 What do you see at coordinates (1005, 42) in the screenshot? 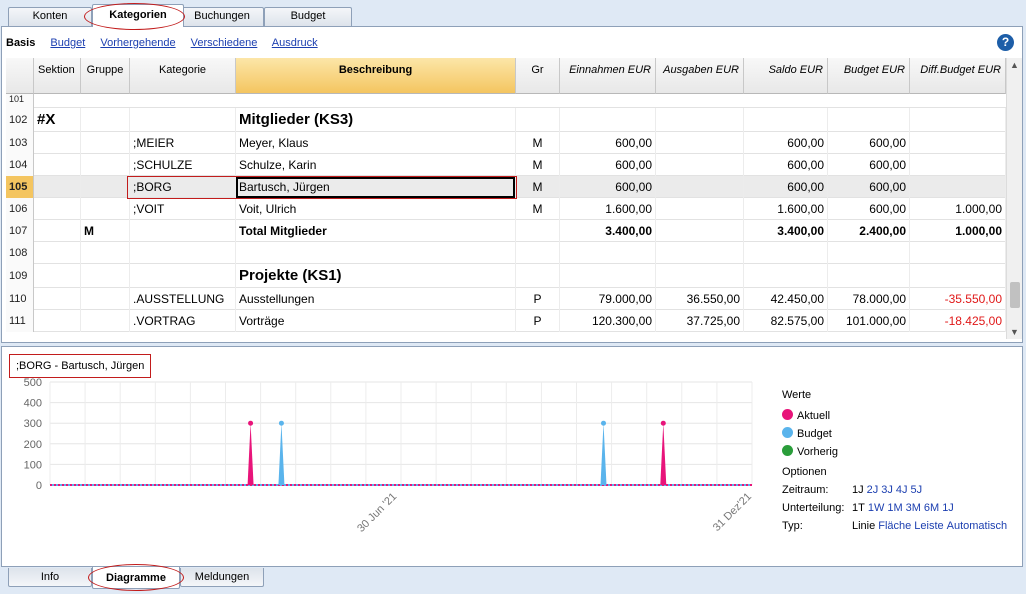
I see `help-icon: ?` at bounding box center [1005, 42].